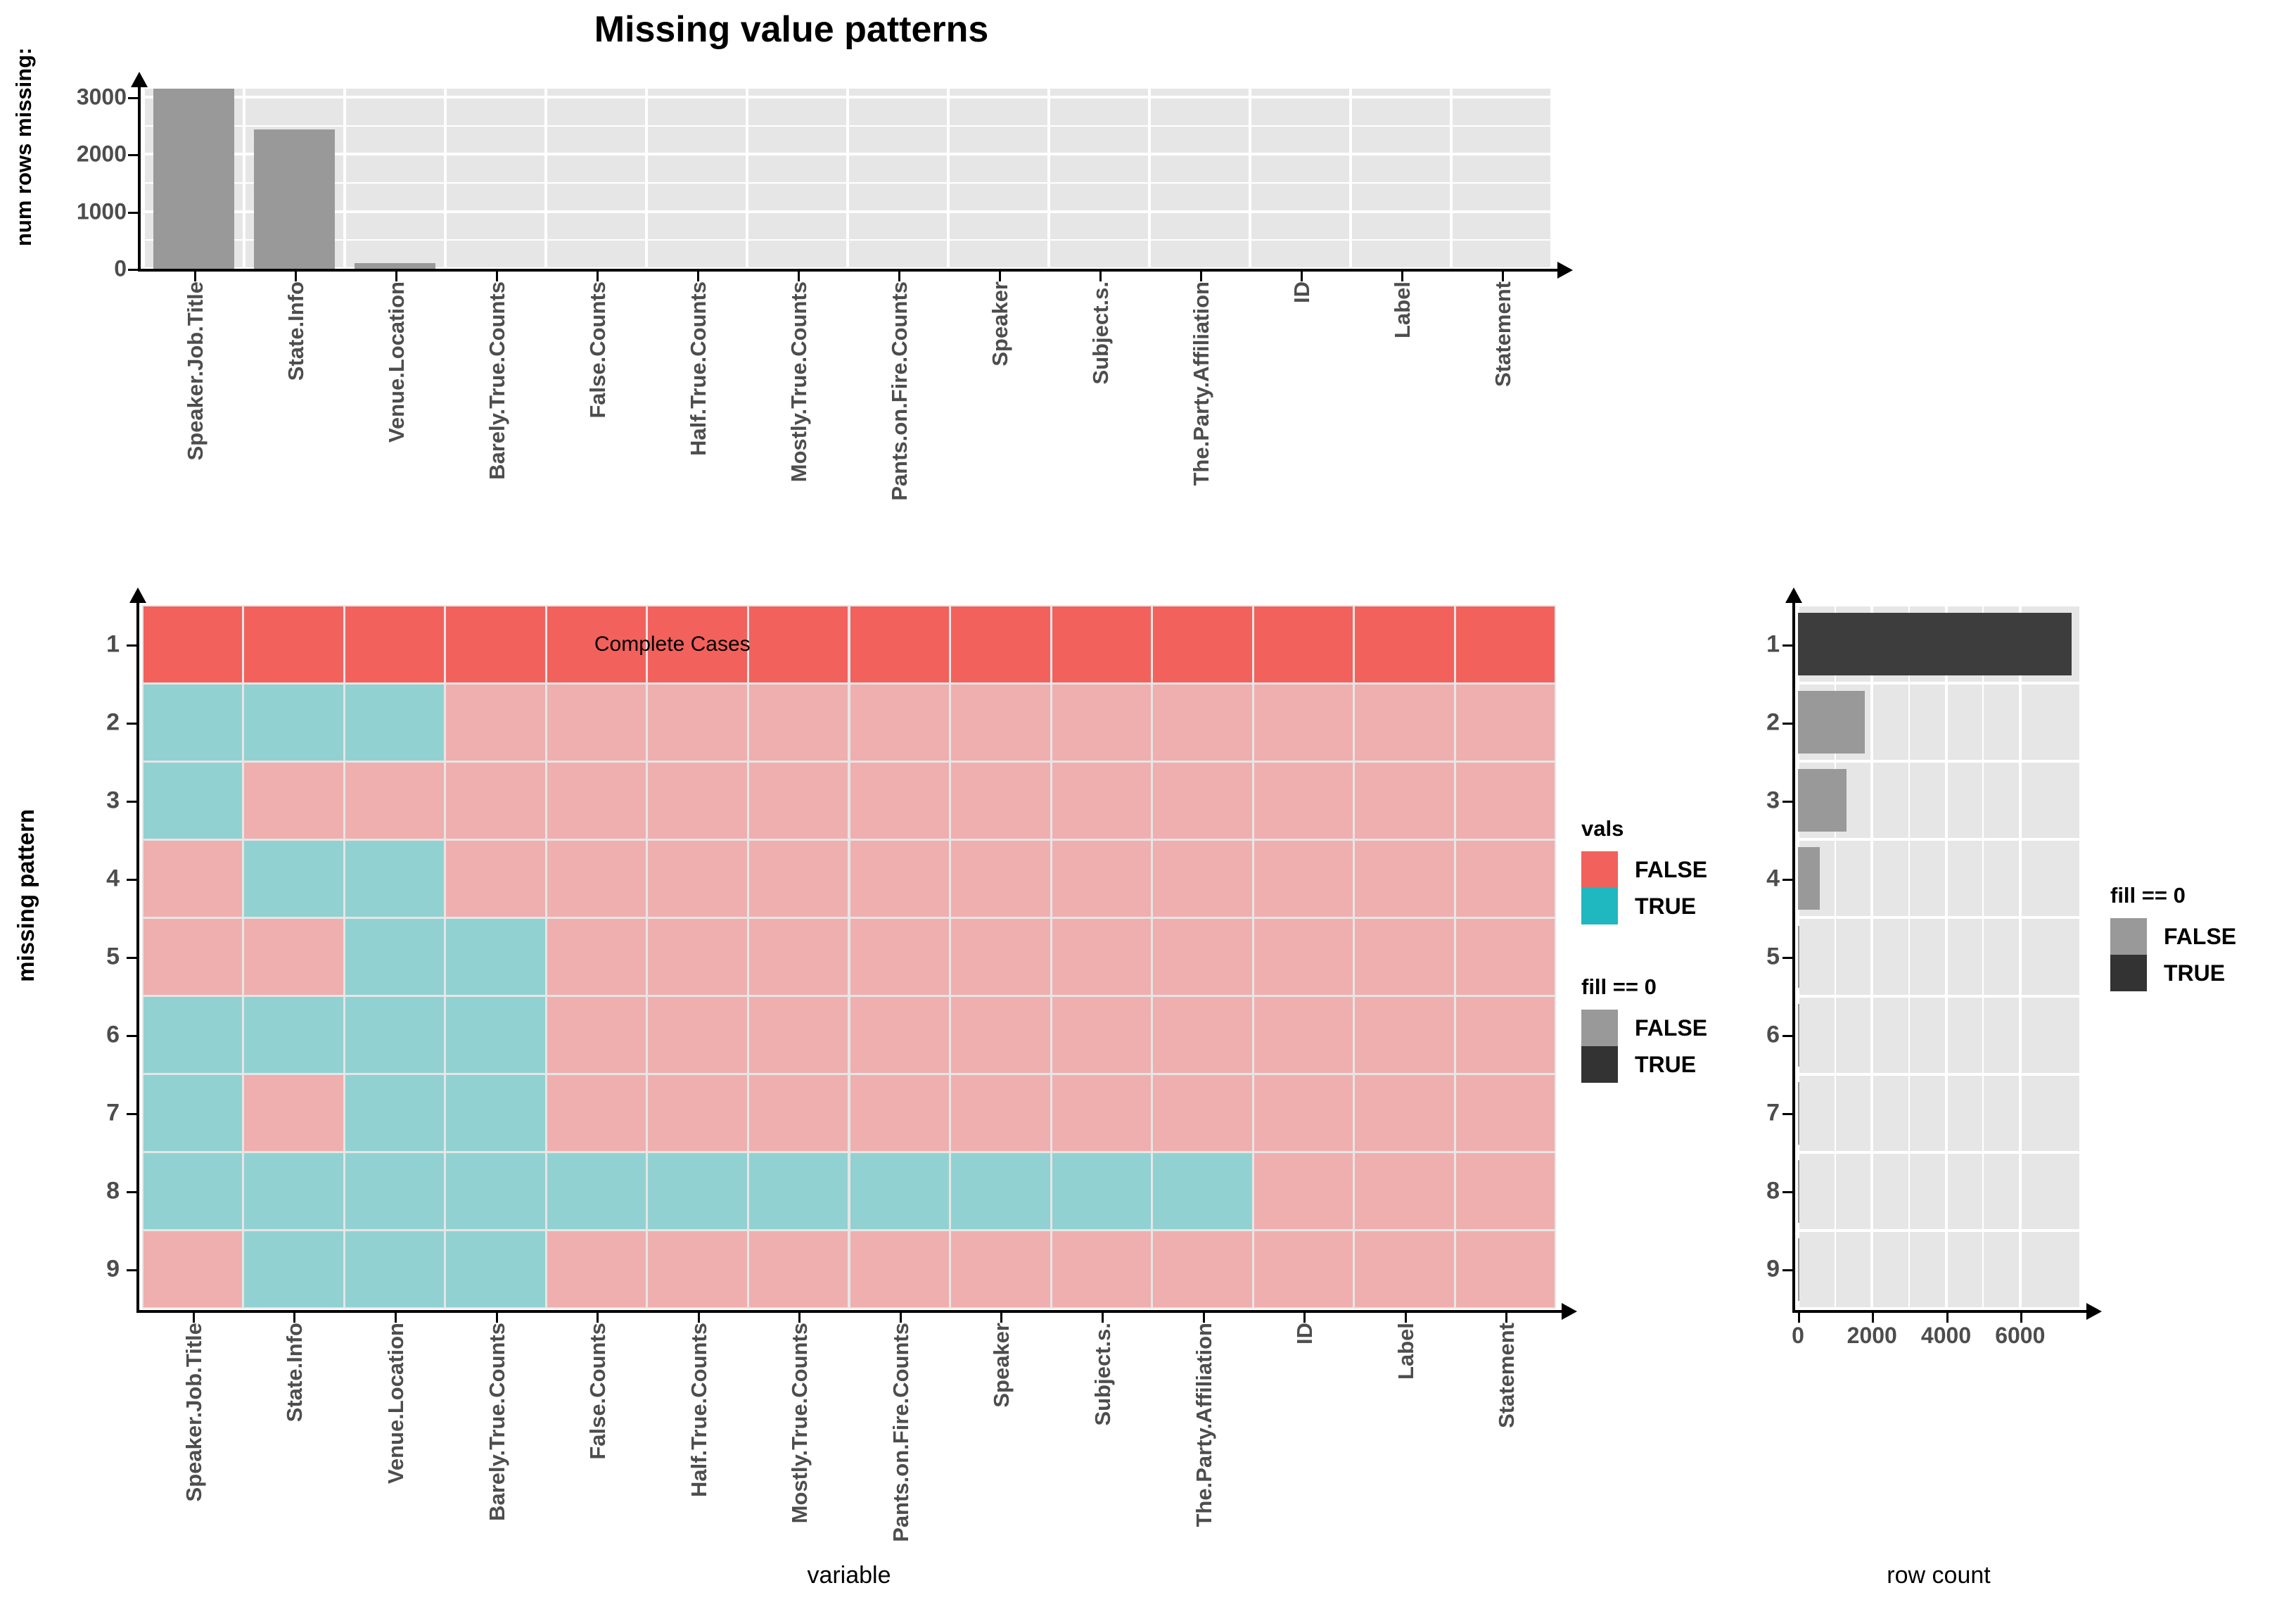  What do you see at coordinates (1947, 1311) in the screenshot?
I see `right-chart-x-axis-line` at bounding box center [1947, 1311].